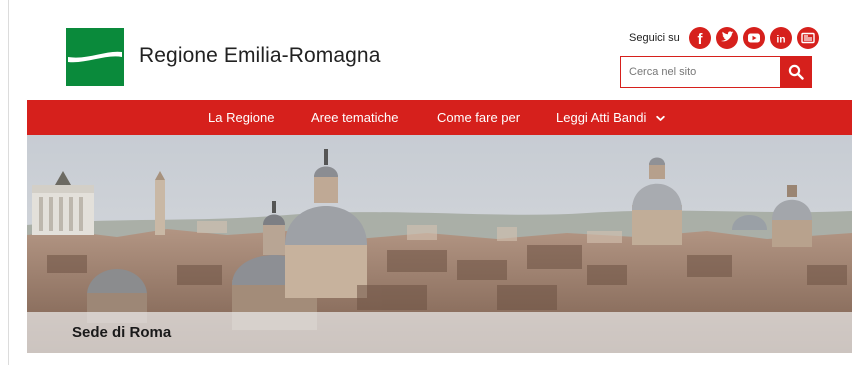  I want to click on site-title: Regione Emilia-Romagna, so click(260, 56).